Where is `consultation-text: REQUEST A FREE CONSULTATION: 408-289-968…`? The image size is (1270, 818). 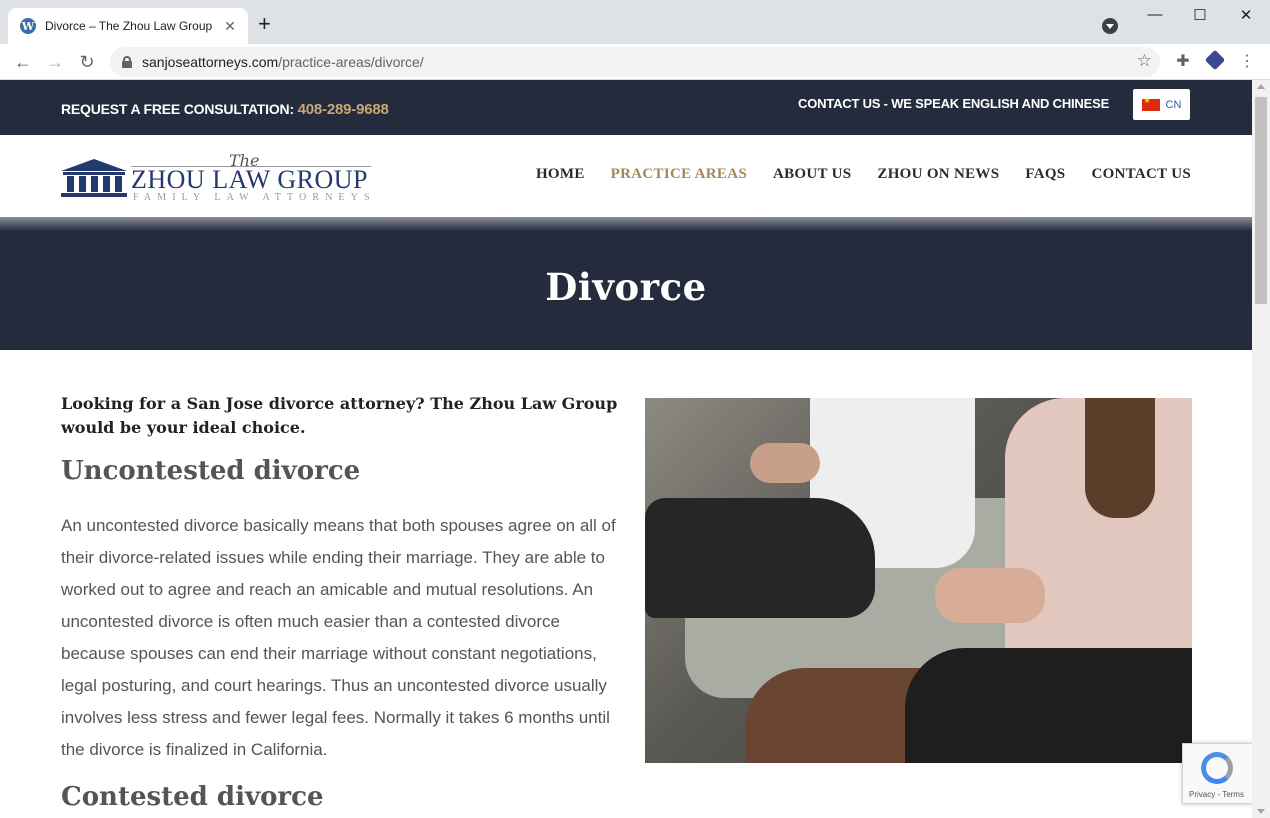
consultation-text: REQUEST A FREE CONSULTATION: 408-289-968… is located at coordinates (225, 109).